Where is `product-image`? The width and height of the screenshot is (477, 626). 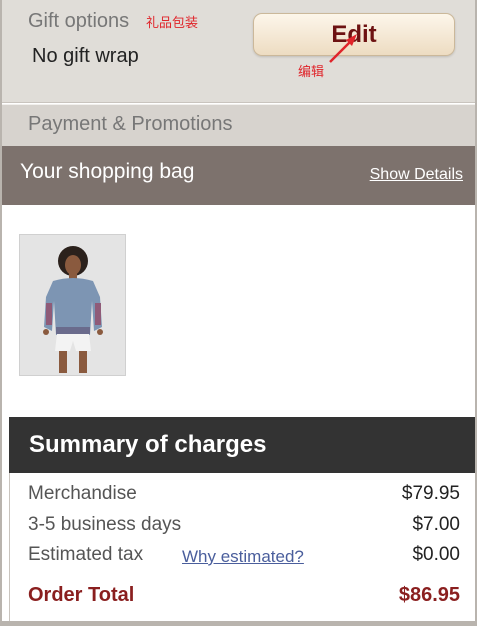
product-image is located at coordinates (72, 305).